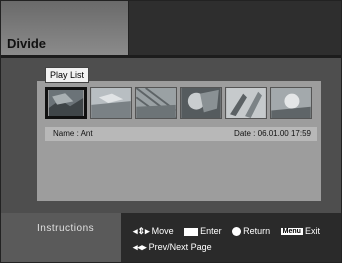 The width and height of the screenshot is (342, 263). What do you see at coordinates (312, 231) in the screenshot?
I see `exit-label: Exit` at bounding box center [312, 231].